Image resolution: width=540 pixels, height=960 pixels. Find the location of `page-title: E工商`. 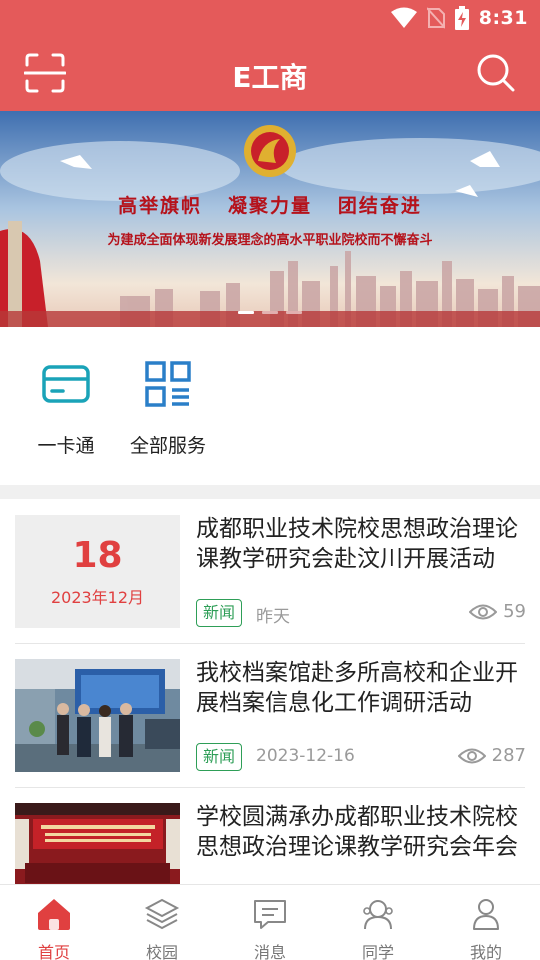

page-title: E工商 is located at coordinates (270, 77).